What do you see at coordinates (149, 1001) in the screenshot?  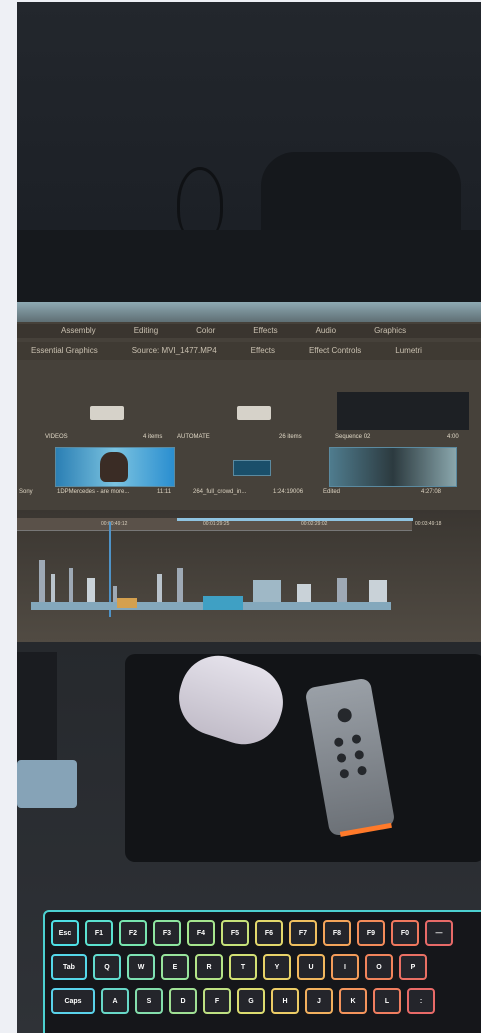 I see `key: S` at bounding box center [149, 1001].